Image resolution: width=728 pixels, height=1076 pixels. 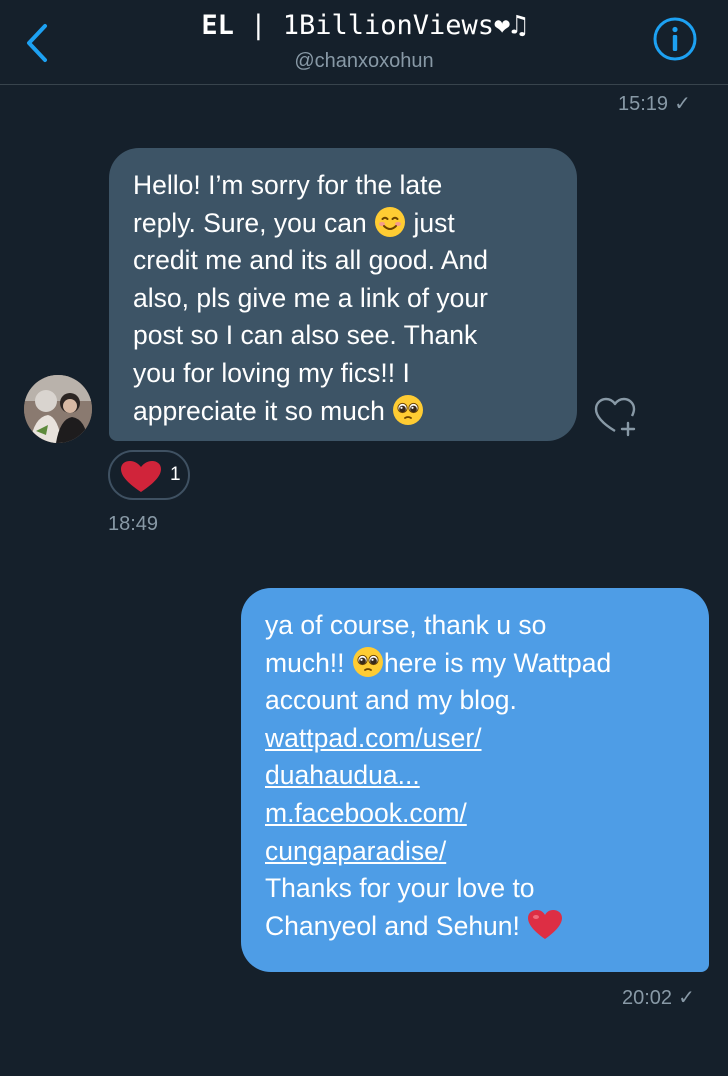 I want to click on message-line: Hello! I’m sorry for the late, so click(x=288, y=185).